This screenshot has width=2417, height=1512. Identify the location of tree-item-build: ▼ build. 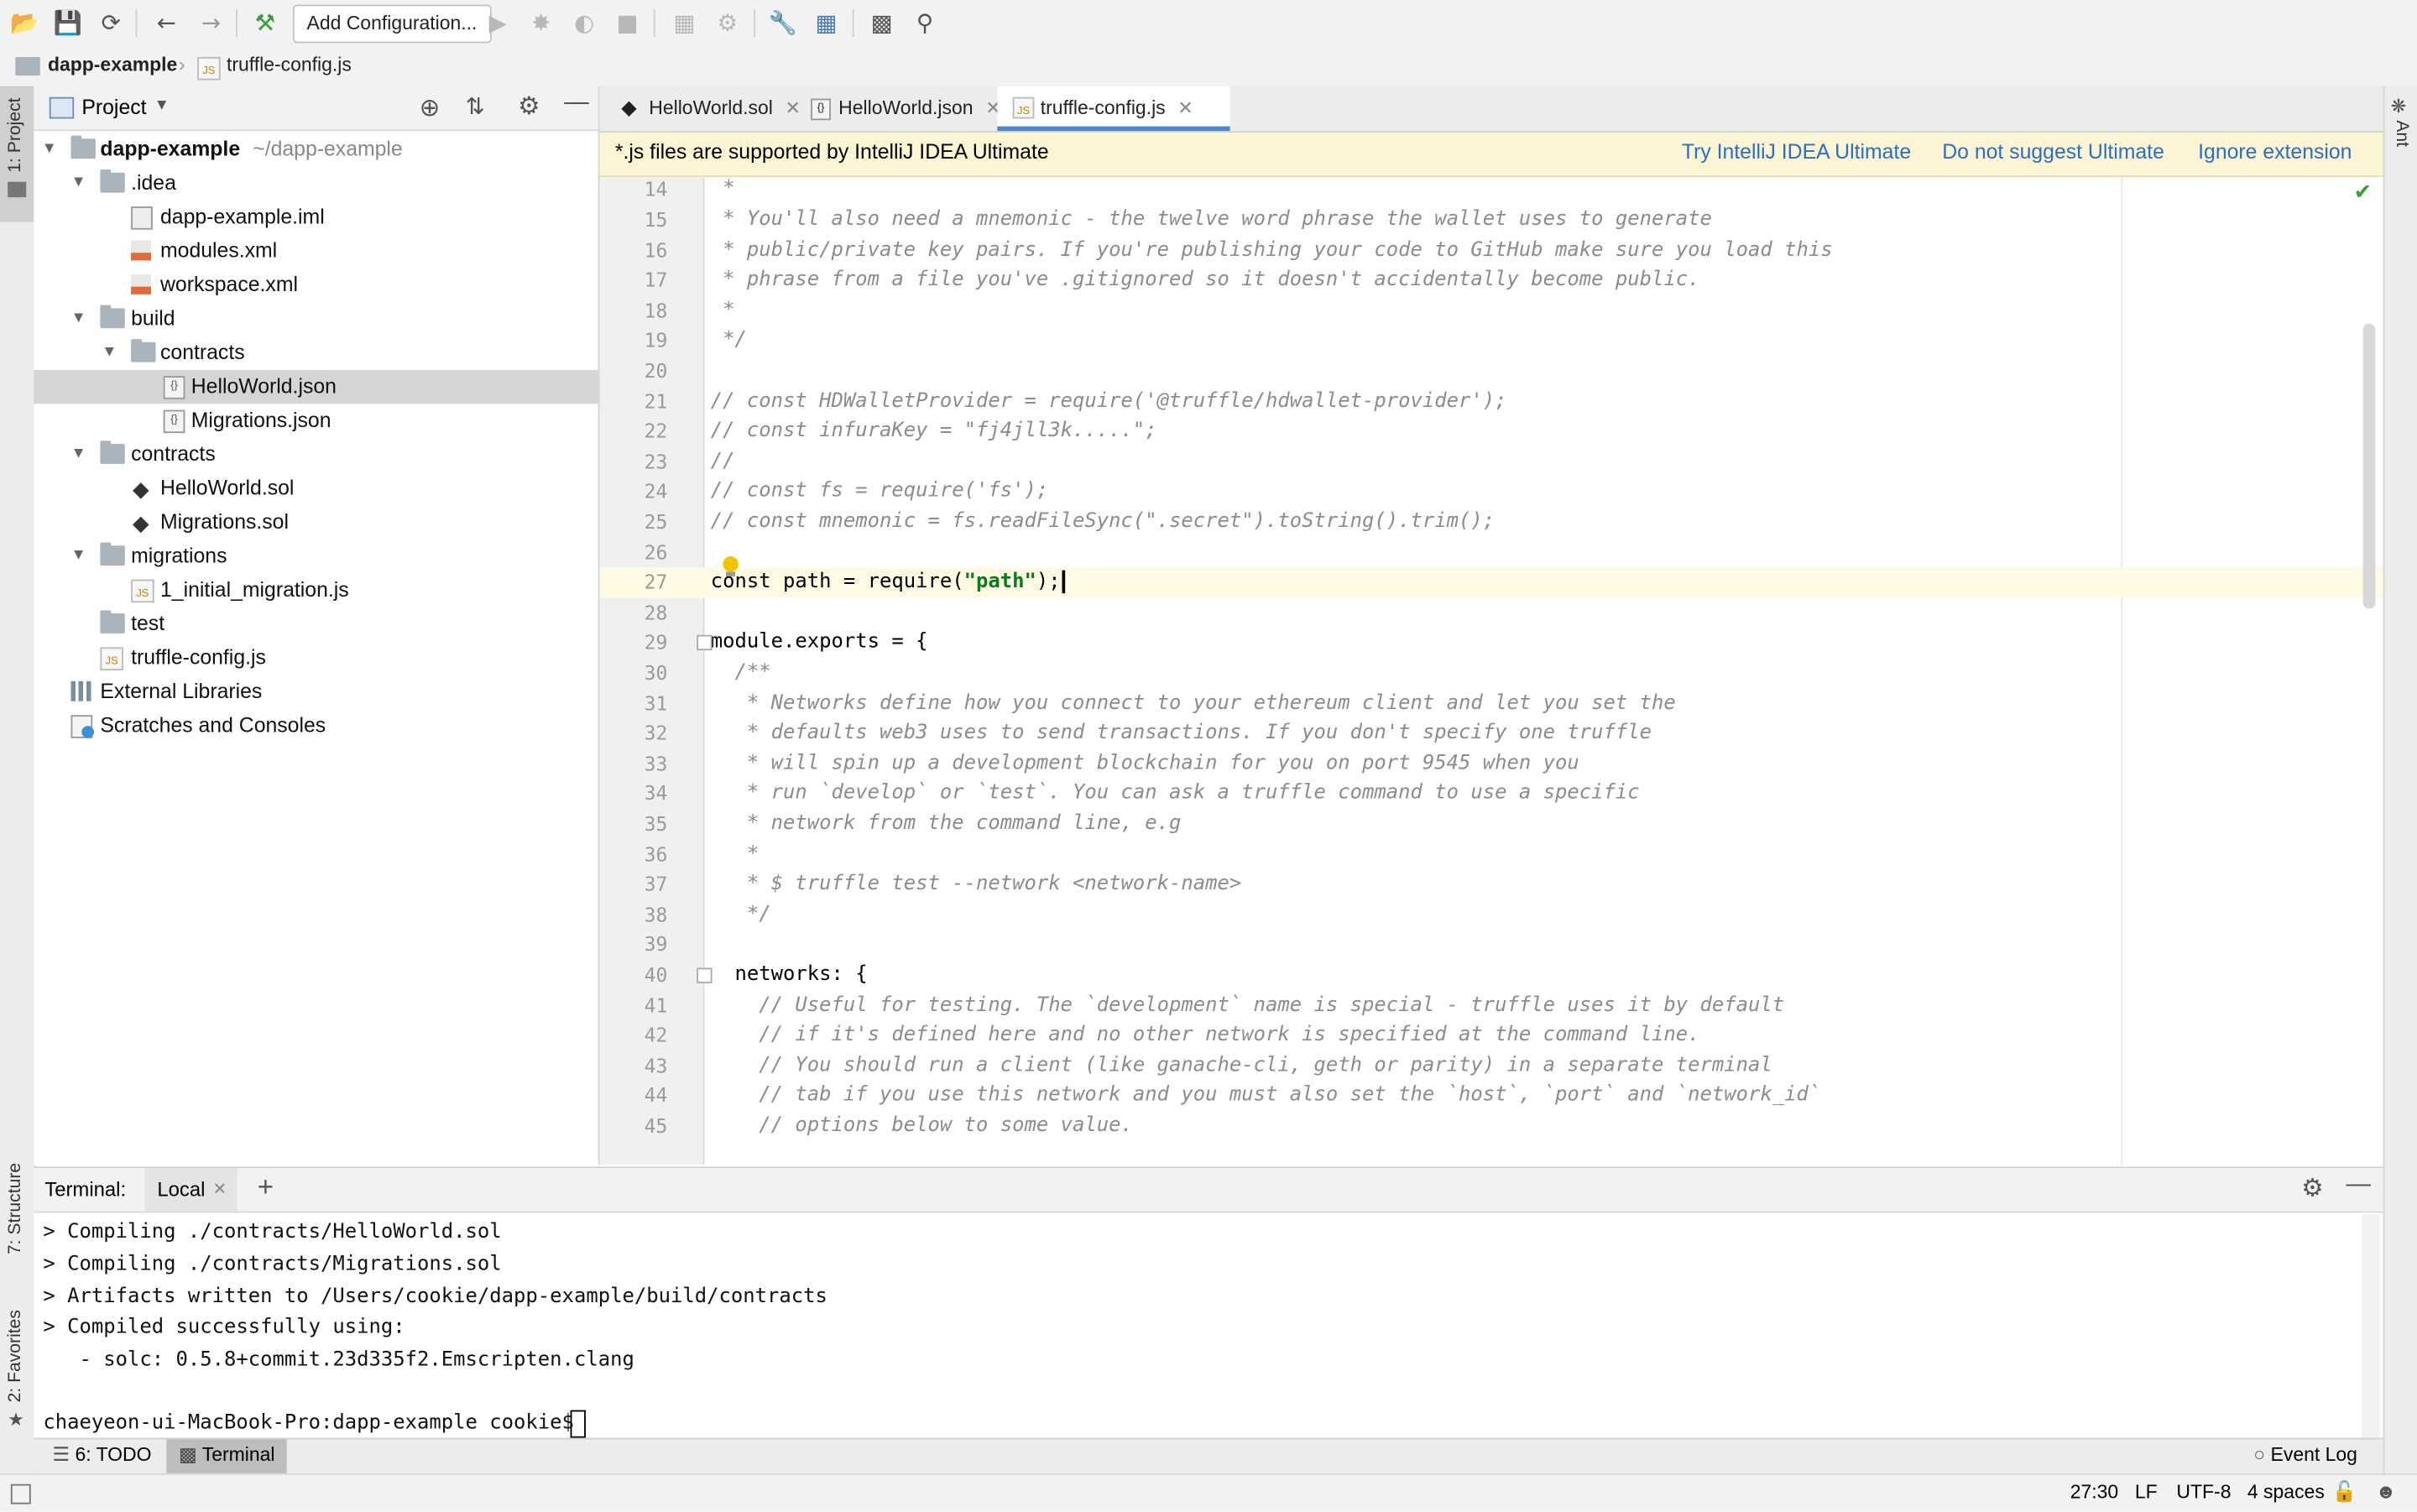
(316, 319).